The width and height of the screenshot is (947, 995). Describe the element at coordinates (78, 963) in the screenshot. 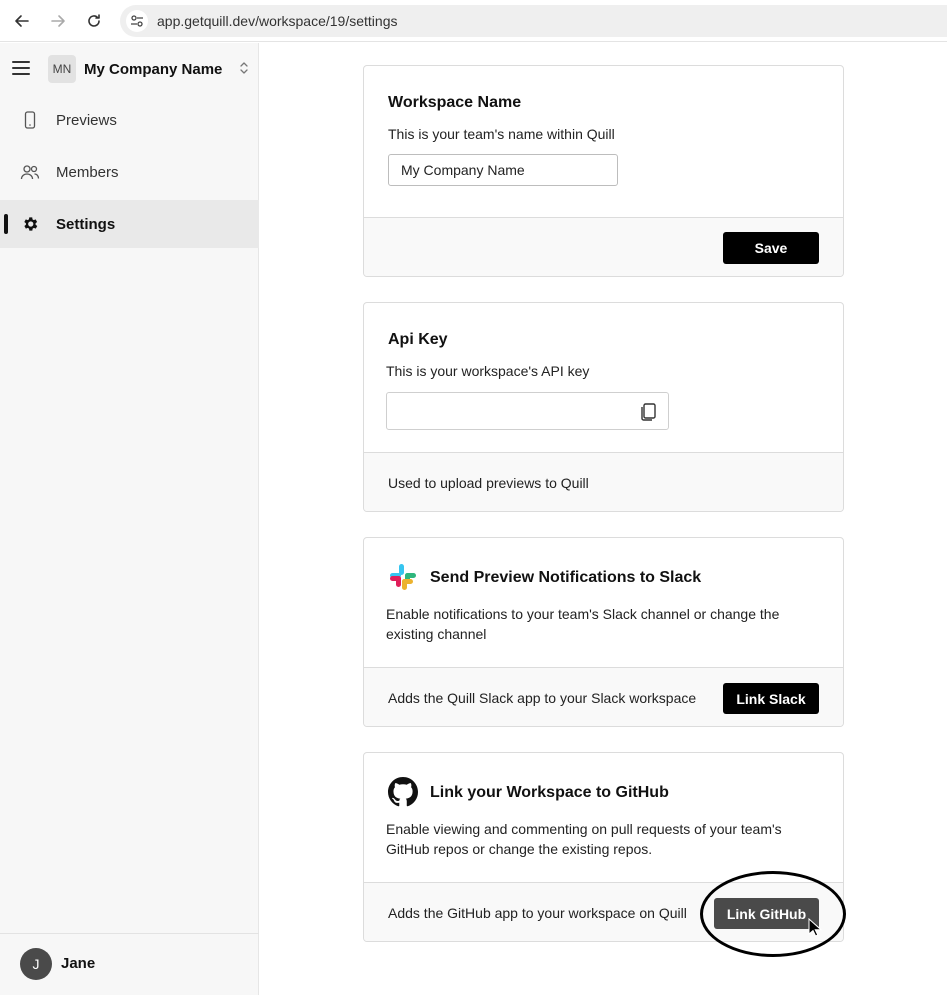

I see `user-name: Jane` at that location.